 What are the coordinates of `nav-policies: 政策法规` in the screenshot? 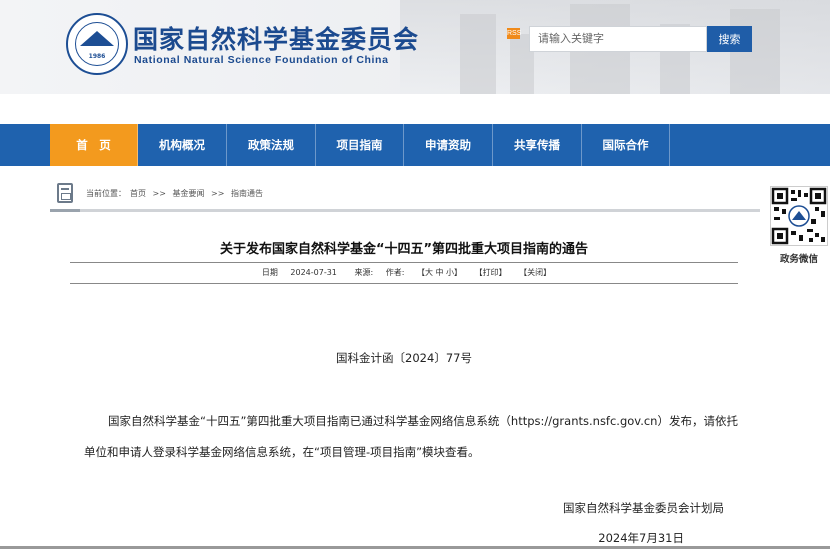 It's located at (271, 145).